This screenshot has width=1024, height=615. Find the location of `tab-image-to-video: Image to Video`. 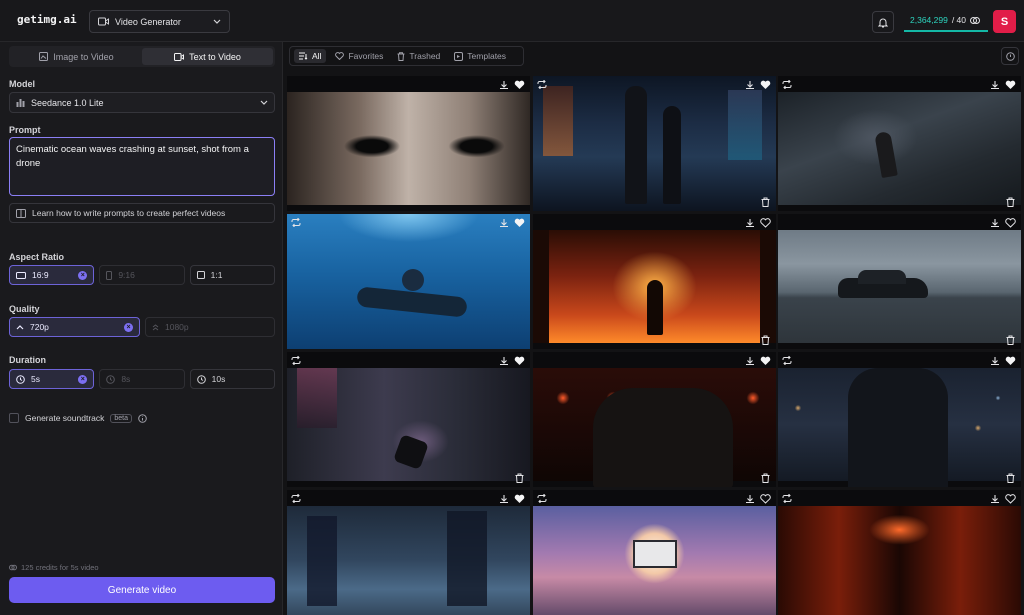

tab-image-to-video: Image to Video is located at coordinates (76, 56).